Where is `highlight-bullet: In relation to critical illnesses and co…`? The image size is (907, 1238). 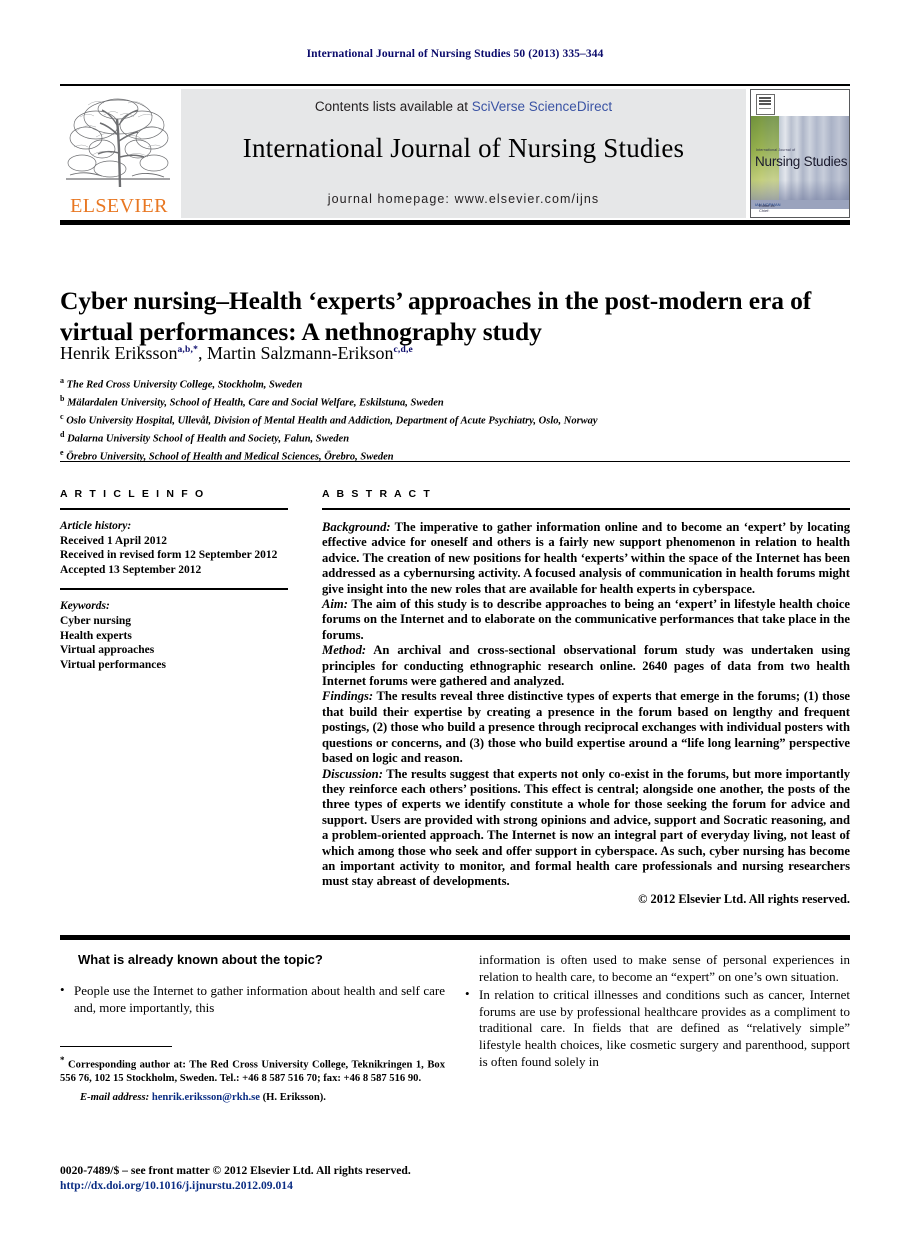
highlight-bullet: In relation to critical illnesses and co… is located at coordinates (657, 1028).